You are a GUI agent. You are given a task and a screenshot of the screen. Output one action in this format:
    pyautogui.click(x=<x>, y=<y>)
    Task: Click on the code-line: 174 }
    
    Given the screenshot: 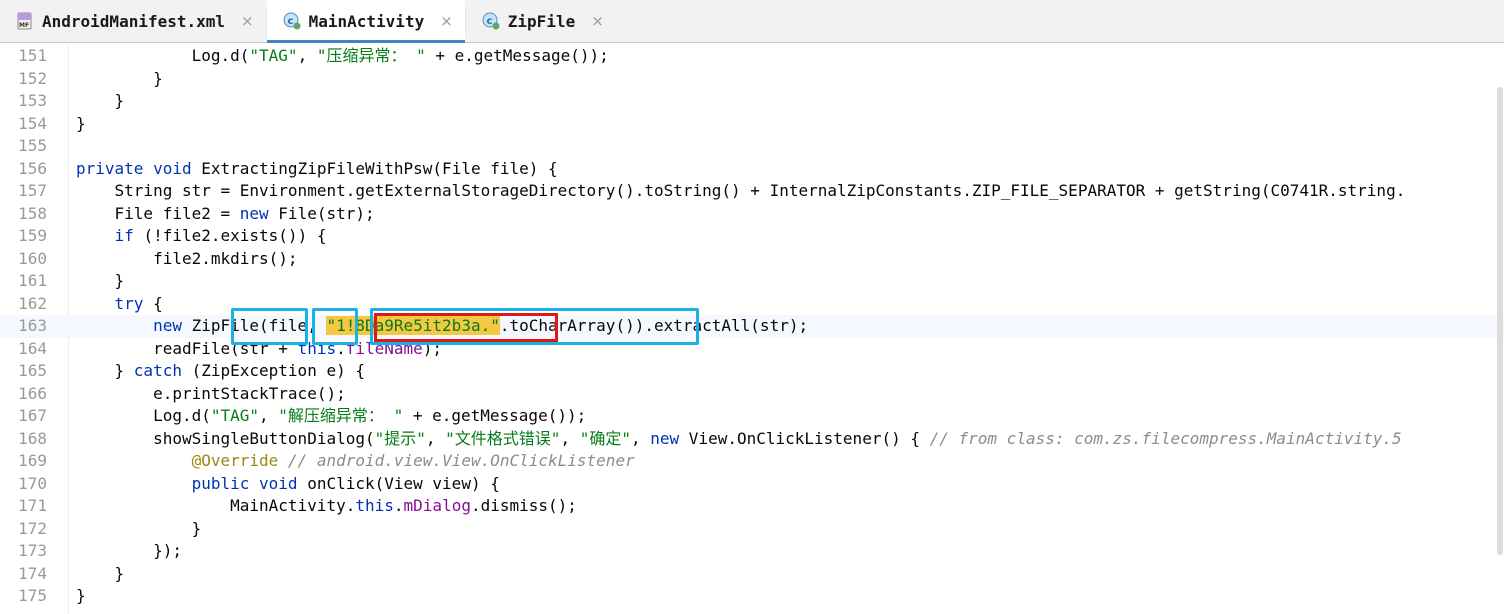 What is the action you would take?
    pyautogui.click(x=752, y=574)
    